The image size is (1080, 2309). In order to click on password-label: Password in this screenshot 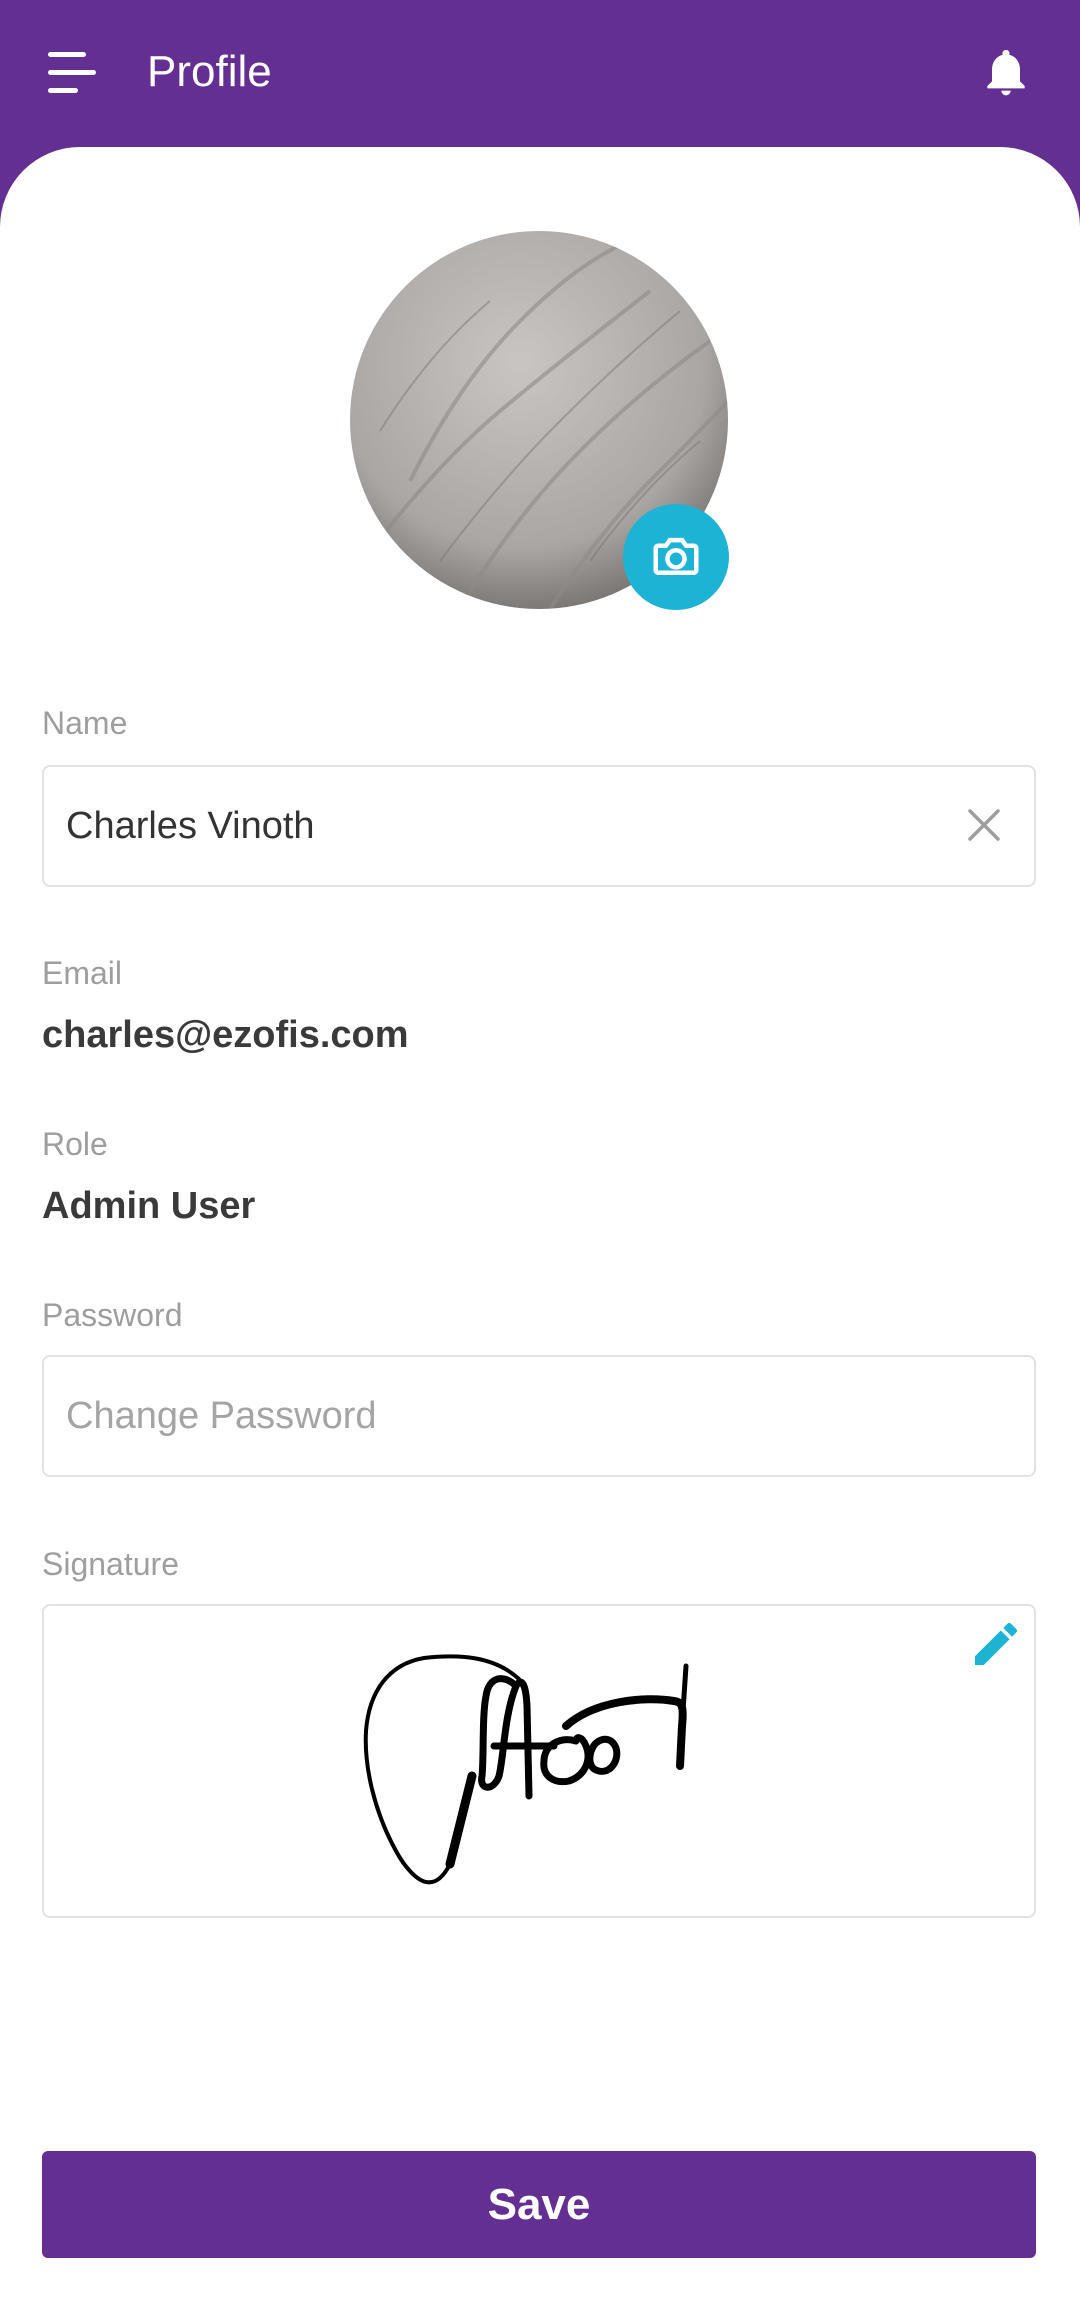, I will do `click(112, 1315)`.